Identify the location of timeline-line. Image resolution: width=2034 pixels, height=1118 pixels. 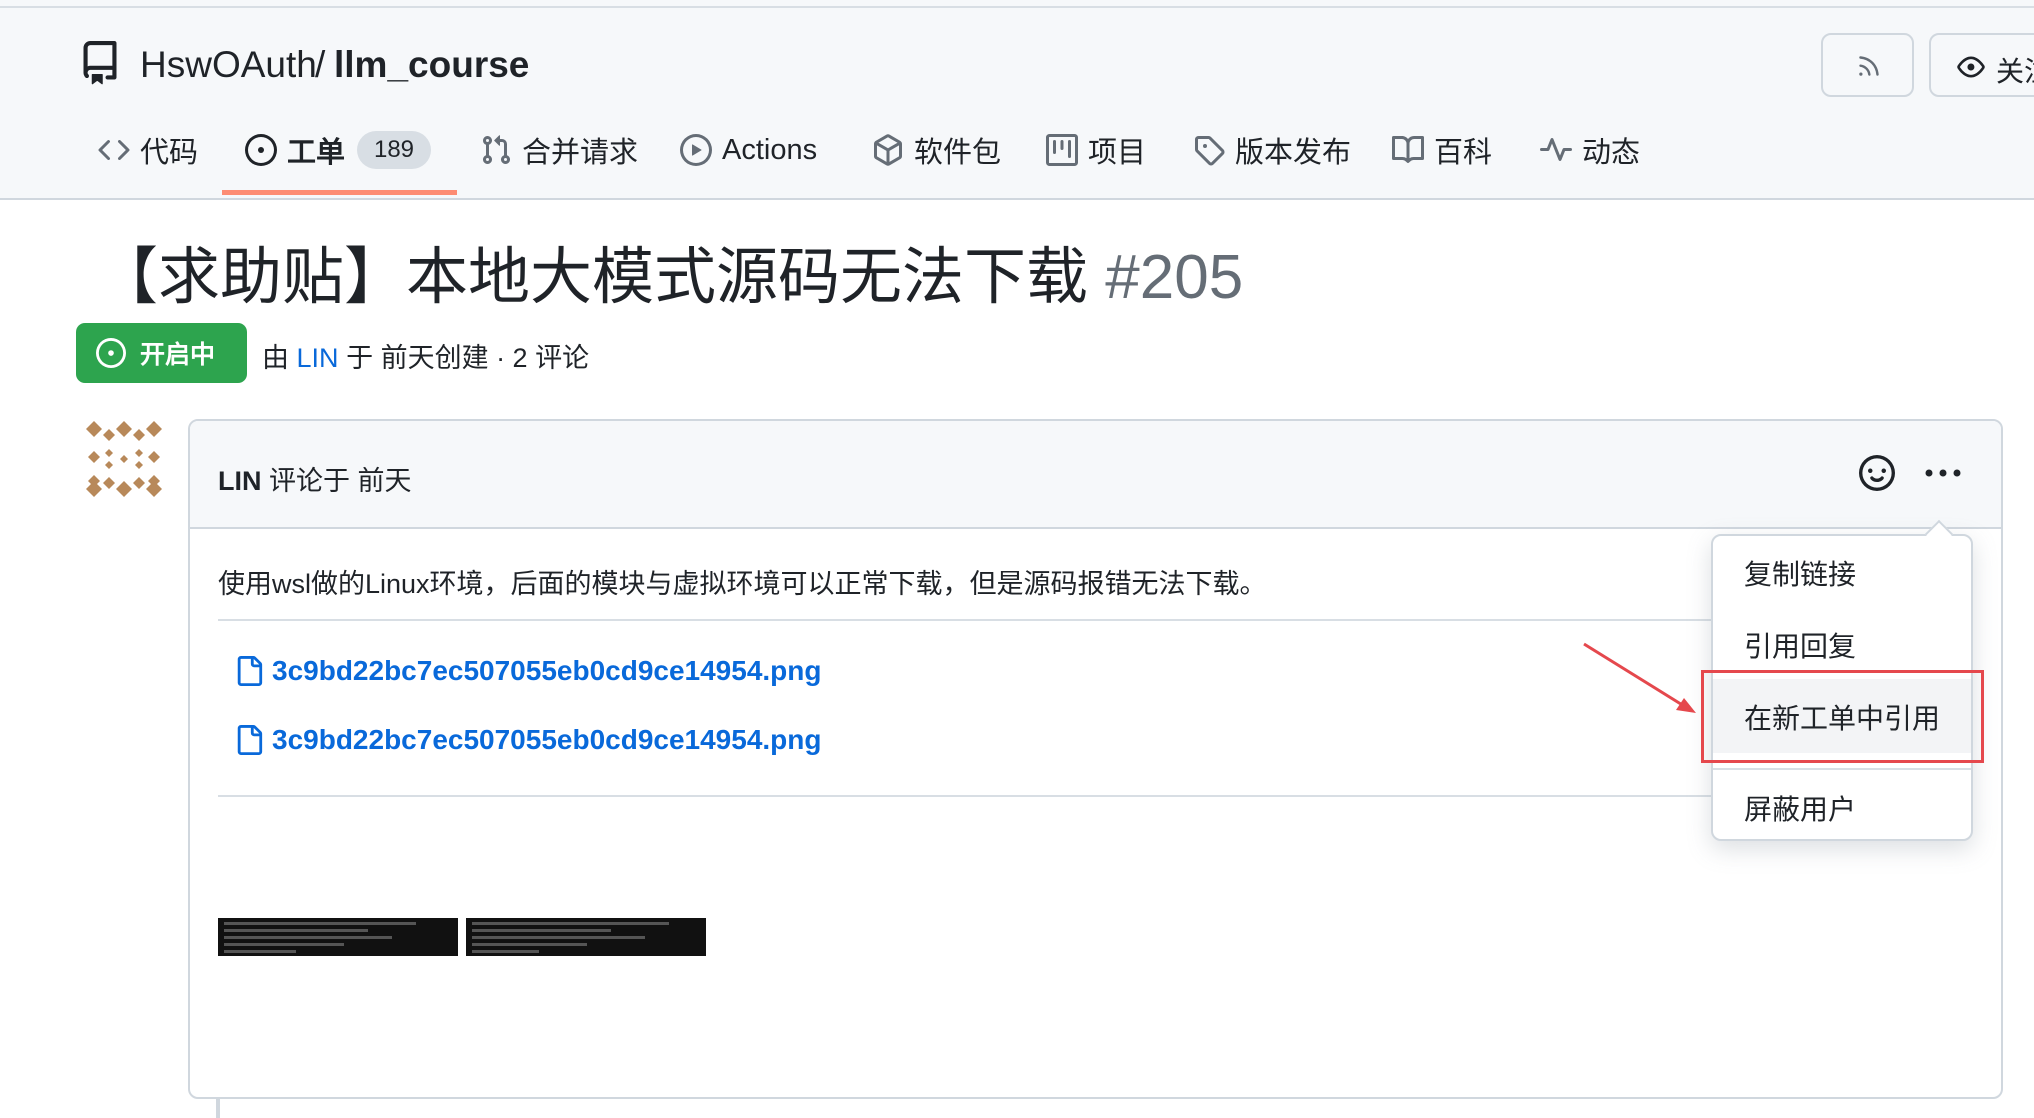
(218, 1108).